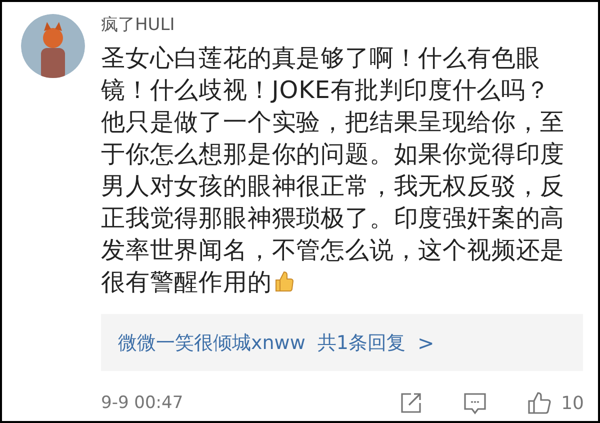 This screenshot has height=423, width=600. What do you see at coordinates (361, 343) in the screenshot?
I see `reply-count: 共1条回复` at bounding box center [361, 343].